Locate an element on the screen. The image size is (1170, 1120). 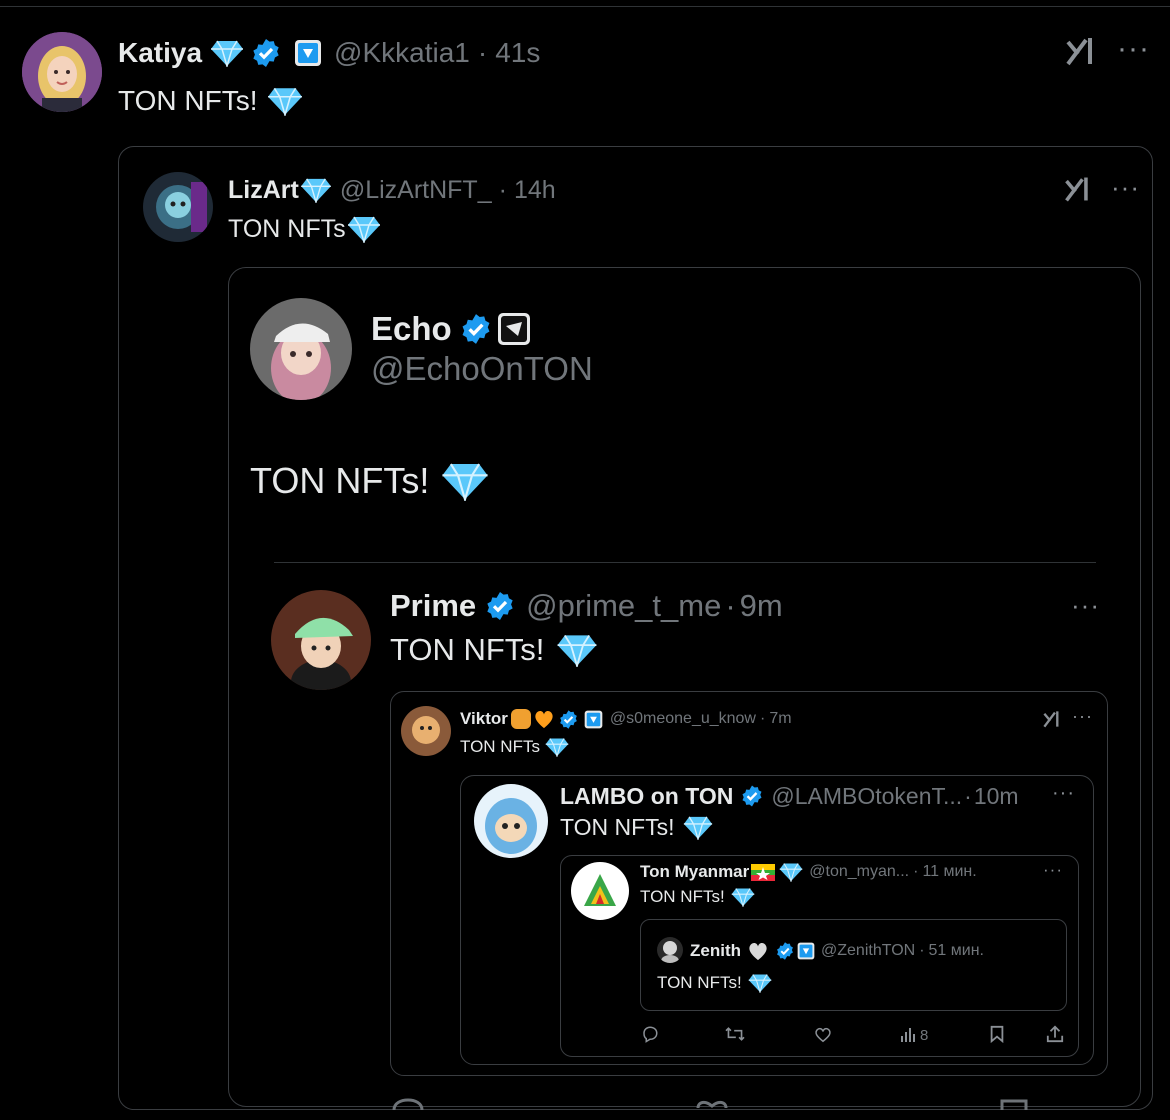
prime-timestamp: 9m is located at coordinates (761, 606).